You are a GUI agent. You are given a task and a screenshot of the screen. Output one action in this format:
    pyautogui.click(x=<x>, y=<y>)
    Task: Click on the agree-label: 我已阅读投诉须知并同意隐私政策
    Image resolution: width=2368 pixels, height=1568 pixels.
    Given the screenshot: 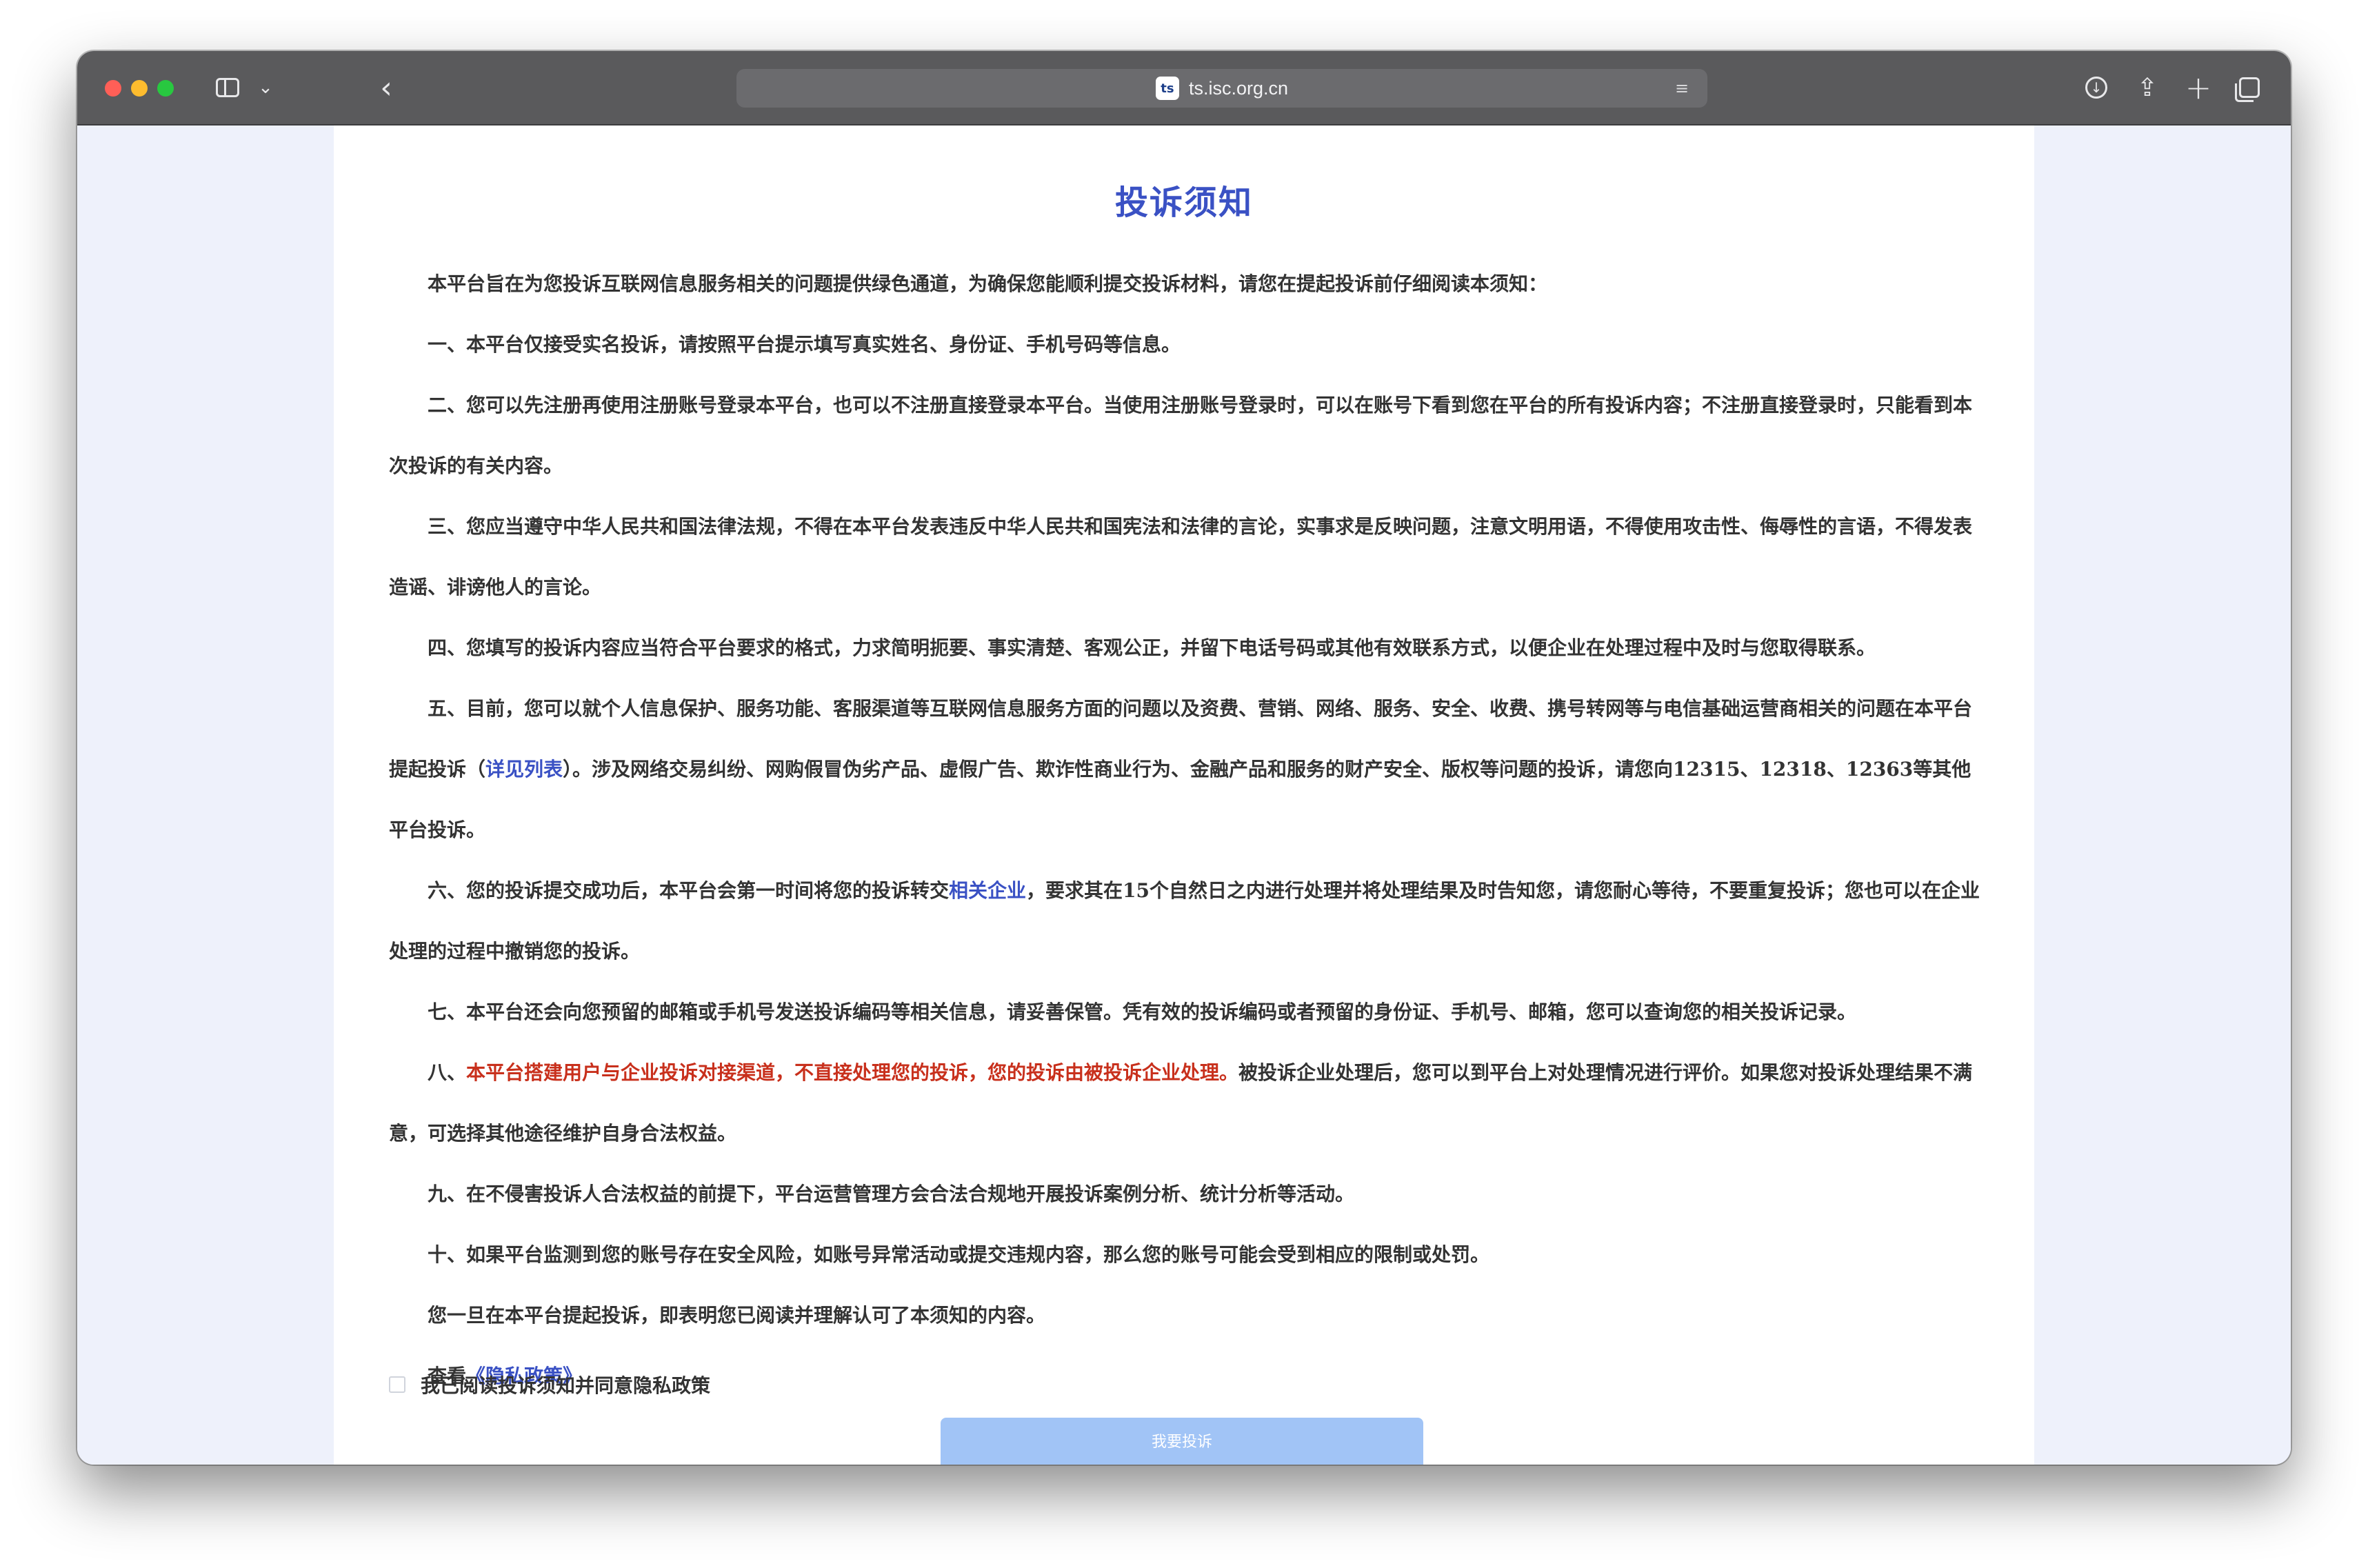 What is the action you would take?
    pyautogui.click(x=566, y=1385)
    